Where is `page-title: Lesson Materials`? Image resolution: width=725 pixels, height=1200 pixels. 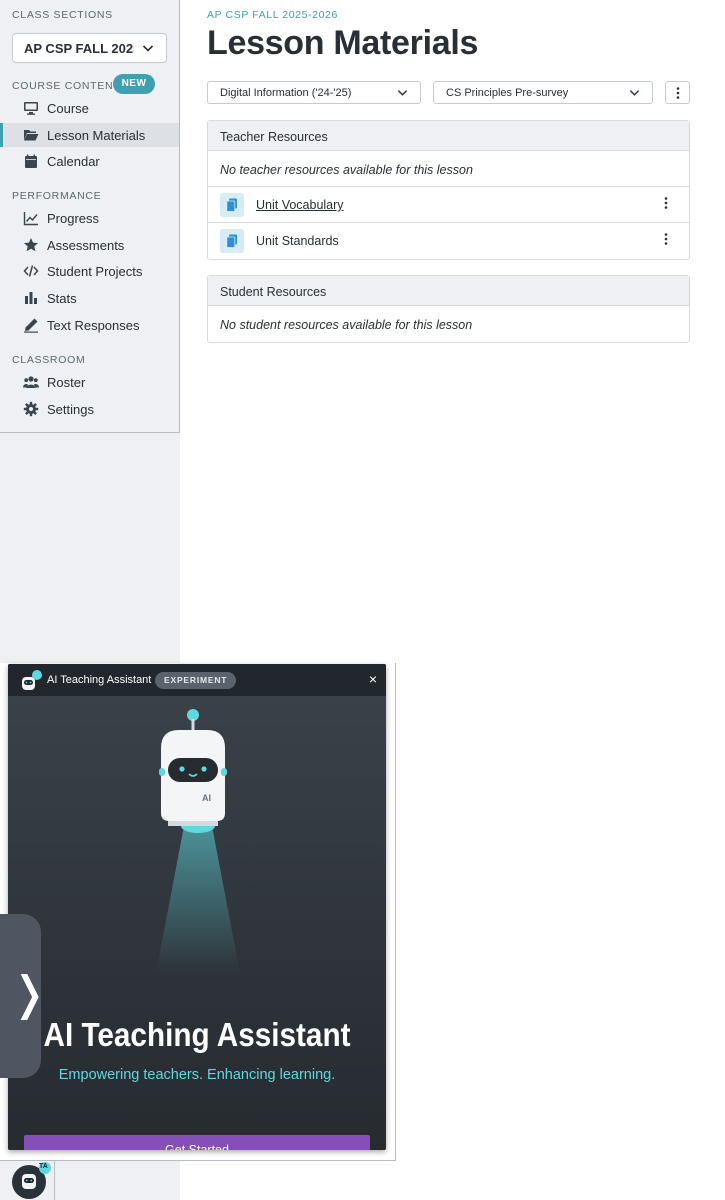 page-title: Lesson Materials is located at coordinates (343, 43).